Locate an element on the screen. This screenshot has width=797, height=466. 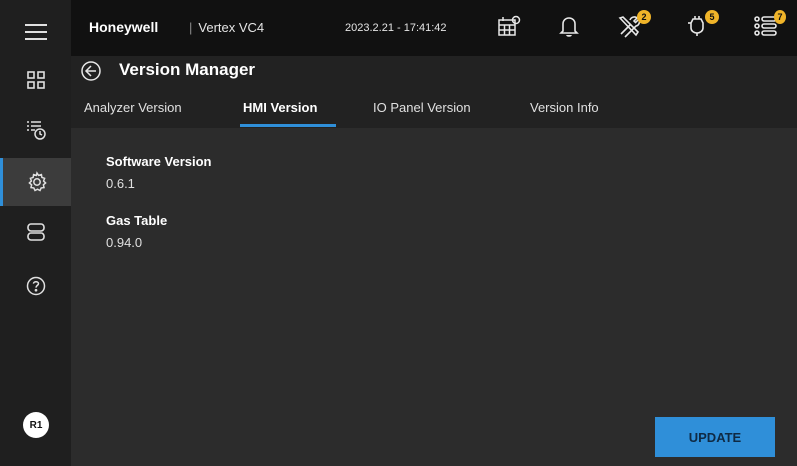
back-arrow-icon is located at coordinates (92, 71).